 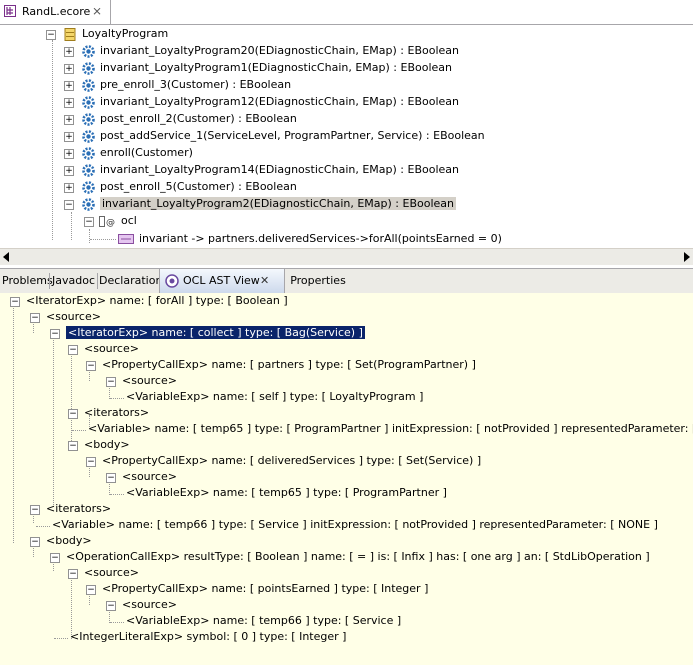 I want to click on tree-item-label: LoyaltyProgram, so click(x=125, y=33).